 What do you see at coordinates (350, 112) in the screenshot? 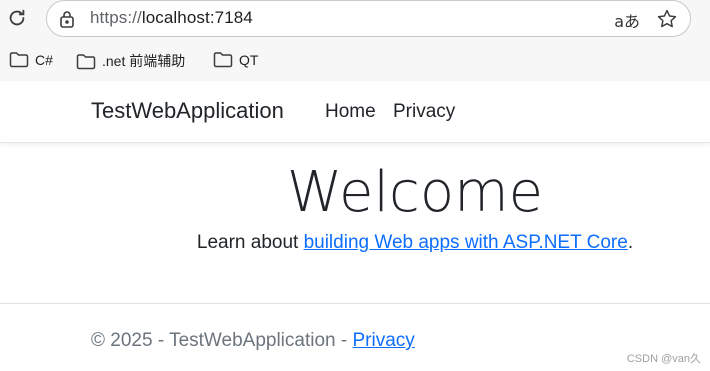
I see `nav-home-link: Home` at bounding box center [350, 112].